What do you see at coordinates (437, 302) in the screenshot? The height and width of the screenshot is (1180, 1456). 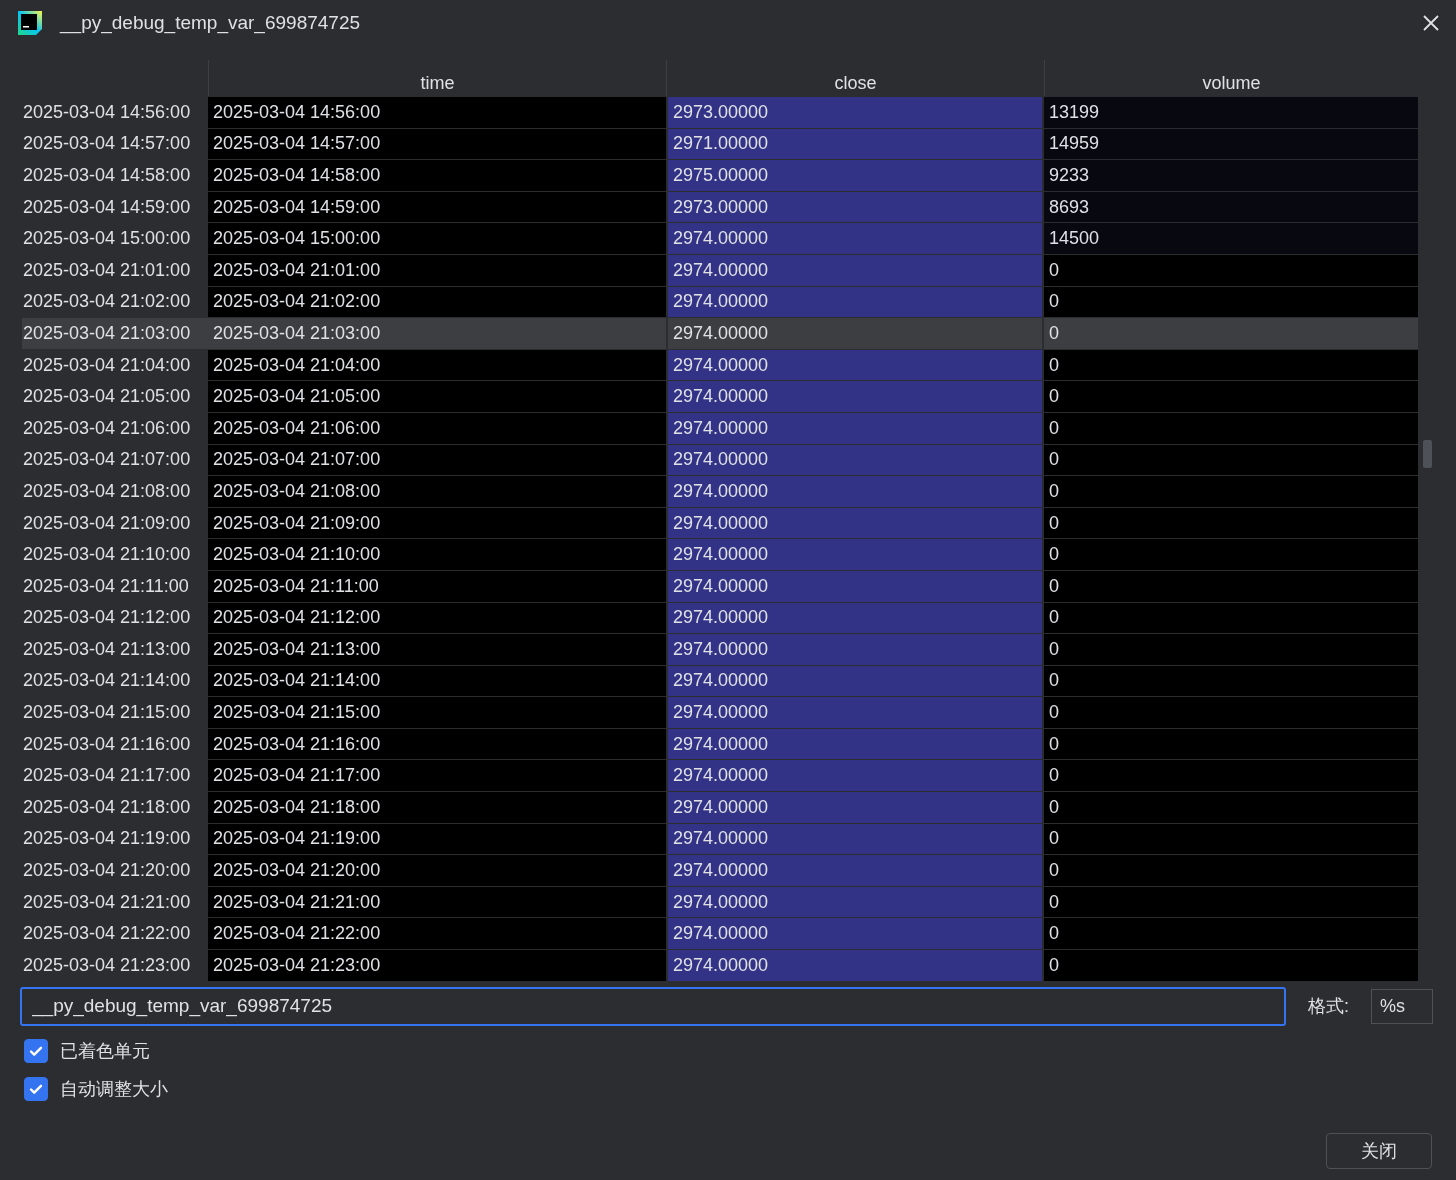 I see `table-cell: 2025-03-04 21:02:00` at bounding box center [437, 302].